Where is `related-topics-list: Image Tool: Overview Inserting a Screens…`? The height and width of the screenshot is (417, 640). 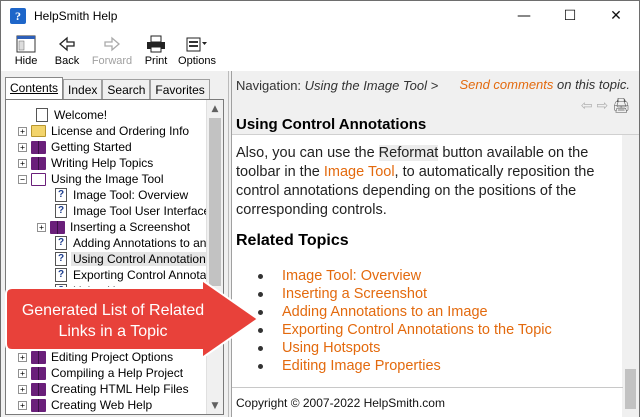 related-topics-list: Image Tool: Overview Inserting a Screens… is located at coordinates (405, 321).